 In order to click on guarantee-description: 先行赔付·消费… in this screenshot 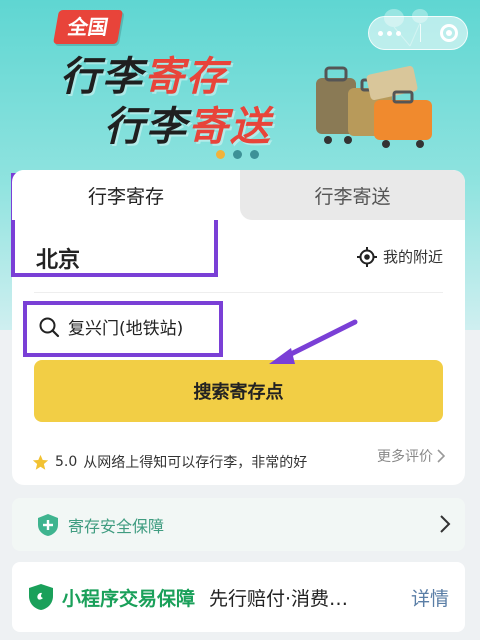, I will do `click(279, 598)`.